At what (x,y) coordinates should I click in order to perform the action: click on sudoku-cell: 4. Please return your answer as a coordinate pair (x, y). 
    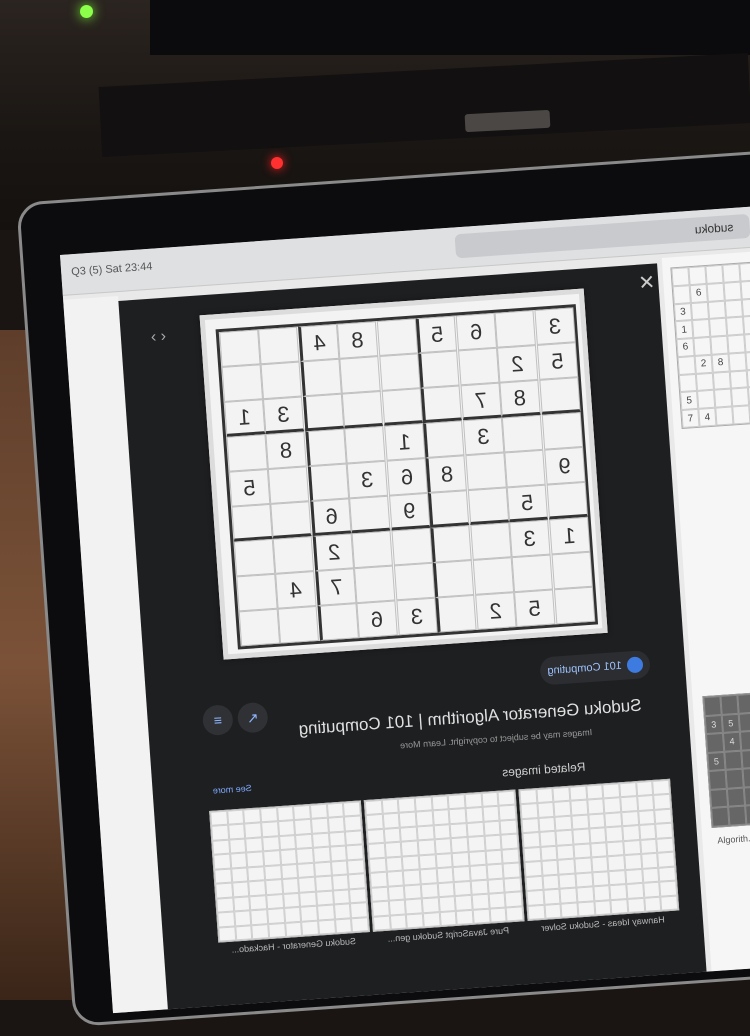
    Looking at the image, I should click on (318, 342).